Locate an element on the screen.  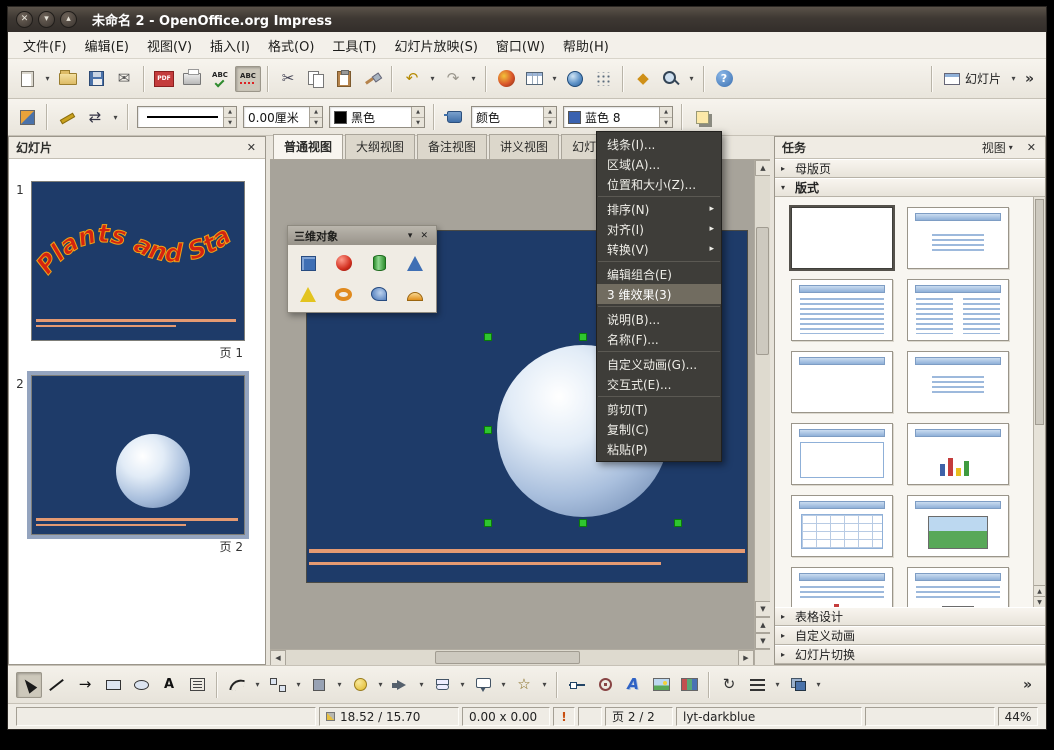
section-slide-transition: ▸ 幻灯片切换 is located at coordinates (910, 654).